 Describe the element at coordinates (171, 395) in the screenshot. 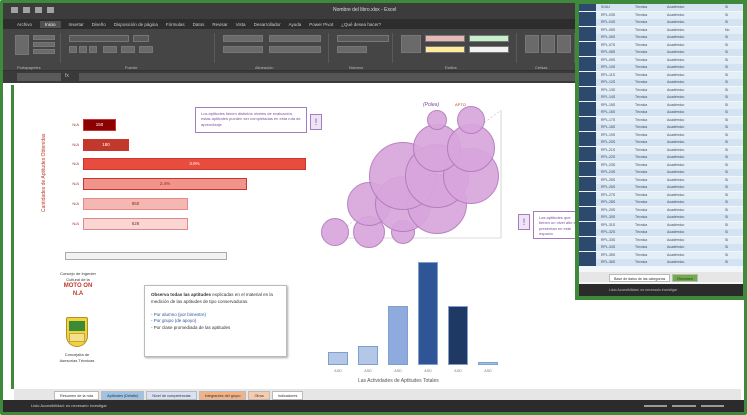

I see `sheet-tab: Nivel de competencias` at that location.